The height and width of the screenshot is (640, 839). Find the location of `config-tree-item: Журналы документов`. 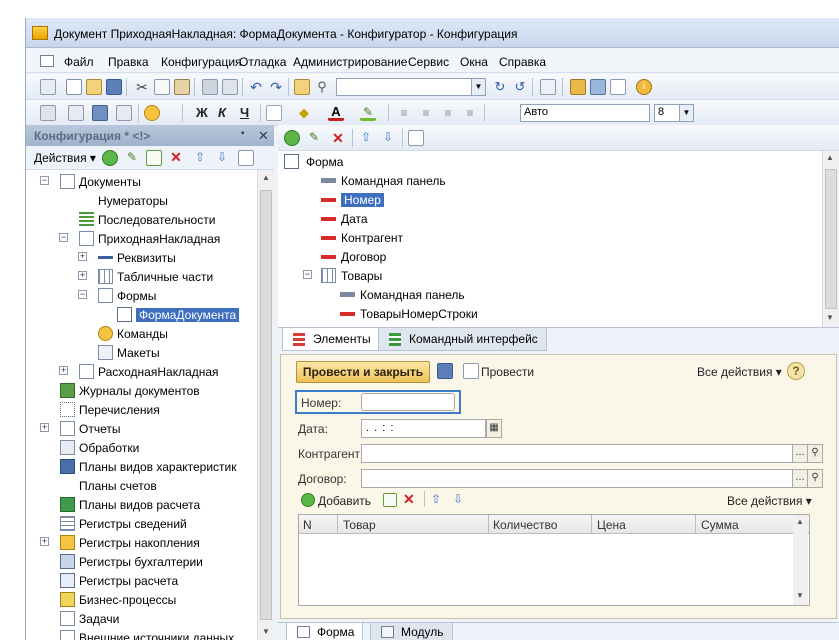

config-tree-item: Журналы документов is located at coordinates (141, 391).